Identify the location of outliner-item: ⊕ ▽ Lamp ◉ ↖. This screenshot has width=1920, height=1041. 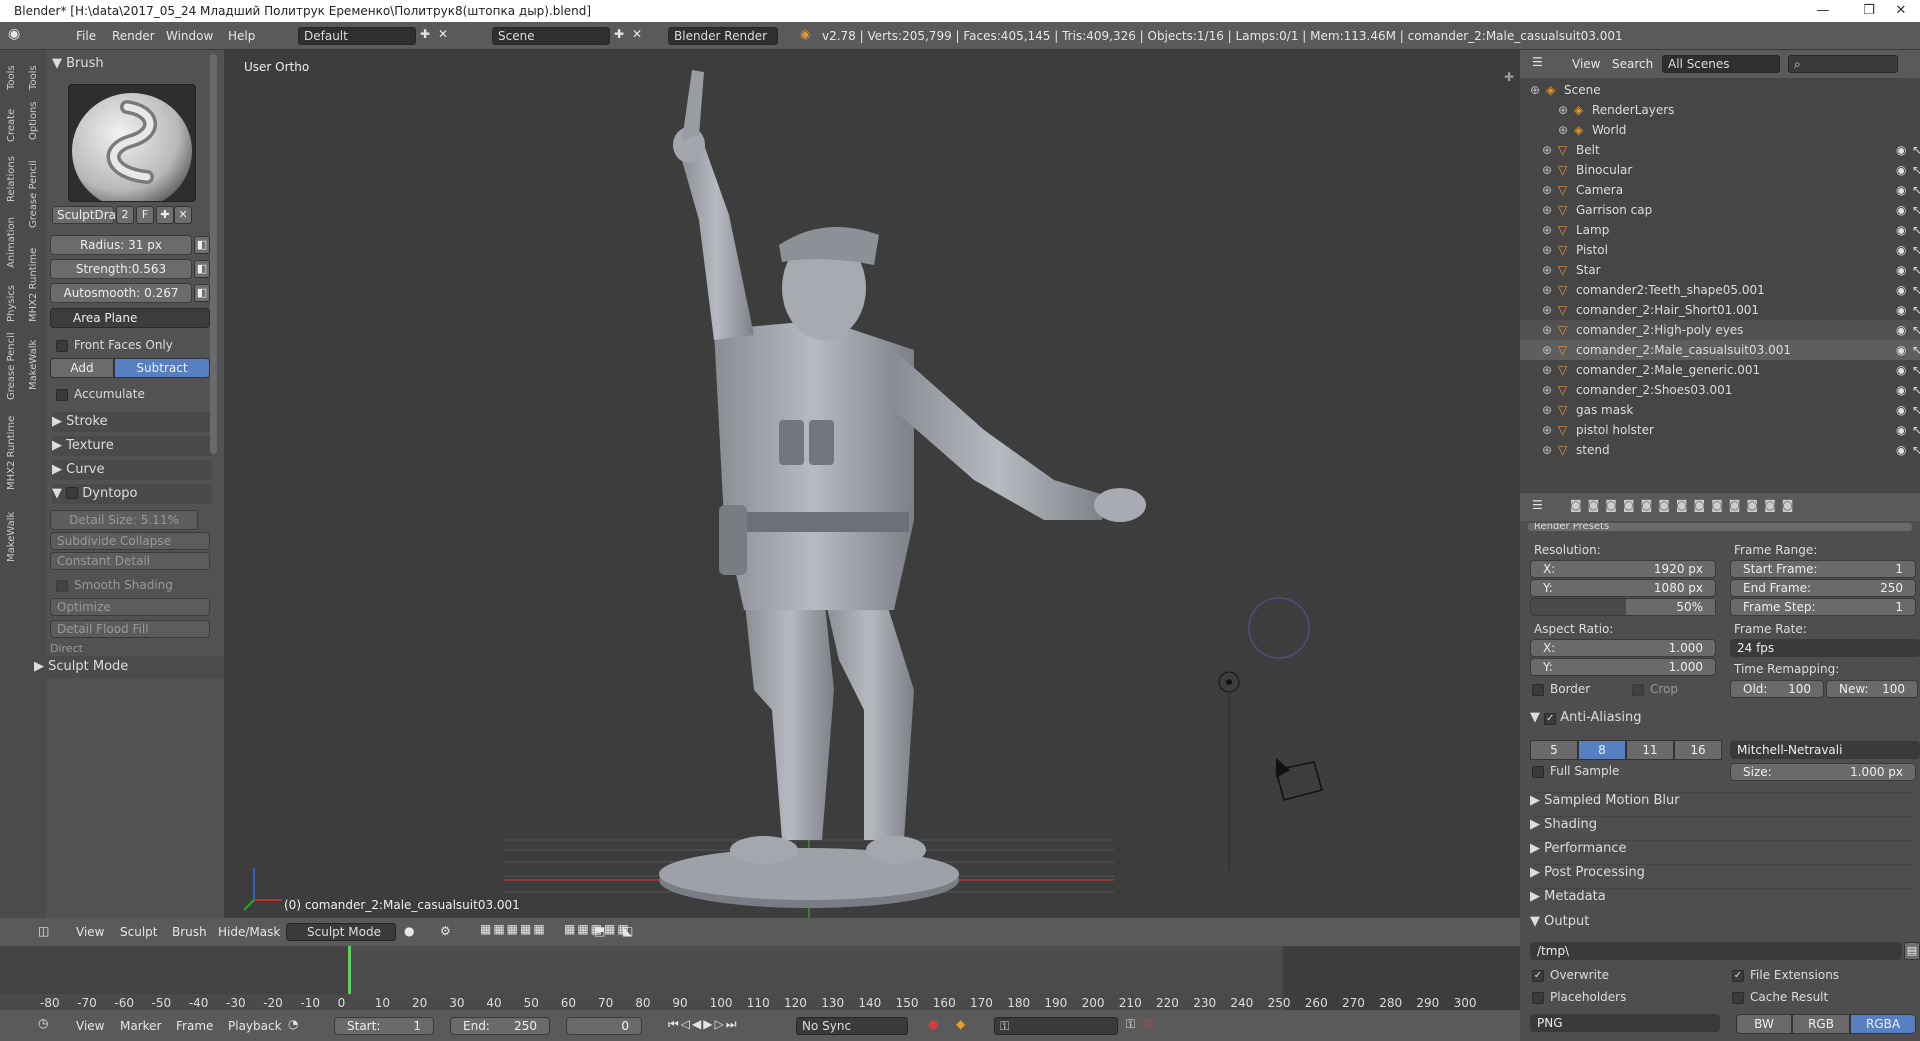
(1720, 230).